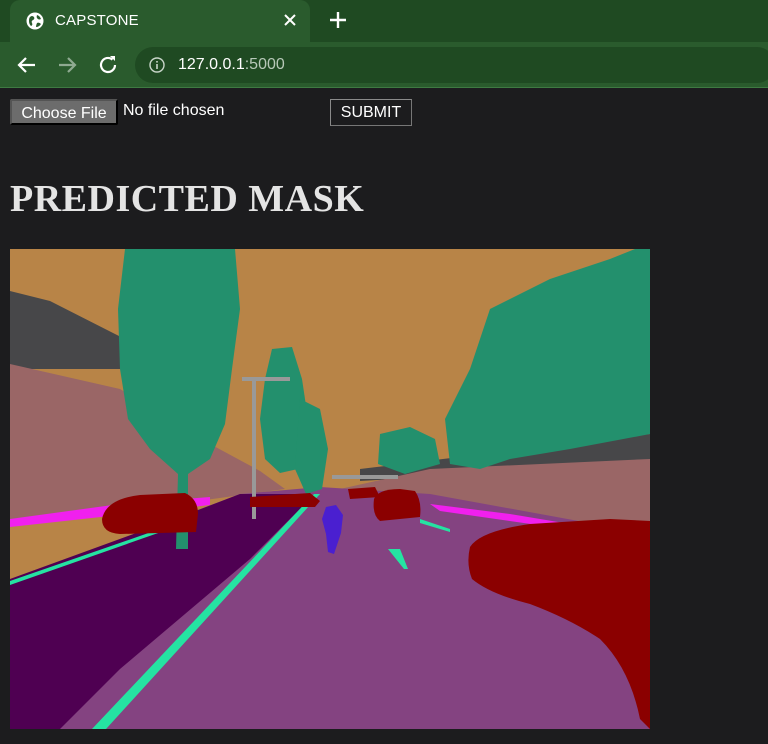 The image size is (768, 744). I want to click on address-bar: 127.0.0.1:5000, so click(451, 65).